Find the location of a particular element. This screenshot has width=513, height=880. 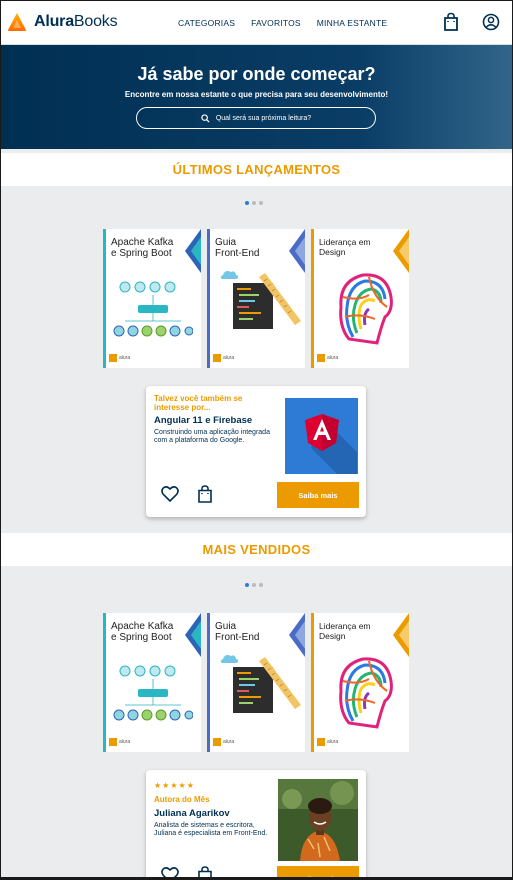

search-input: Qual será sua próxima leitura? is located at coordinates (256, 118).